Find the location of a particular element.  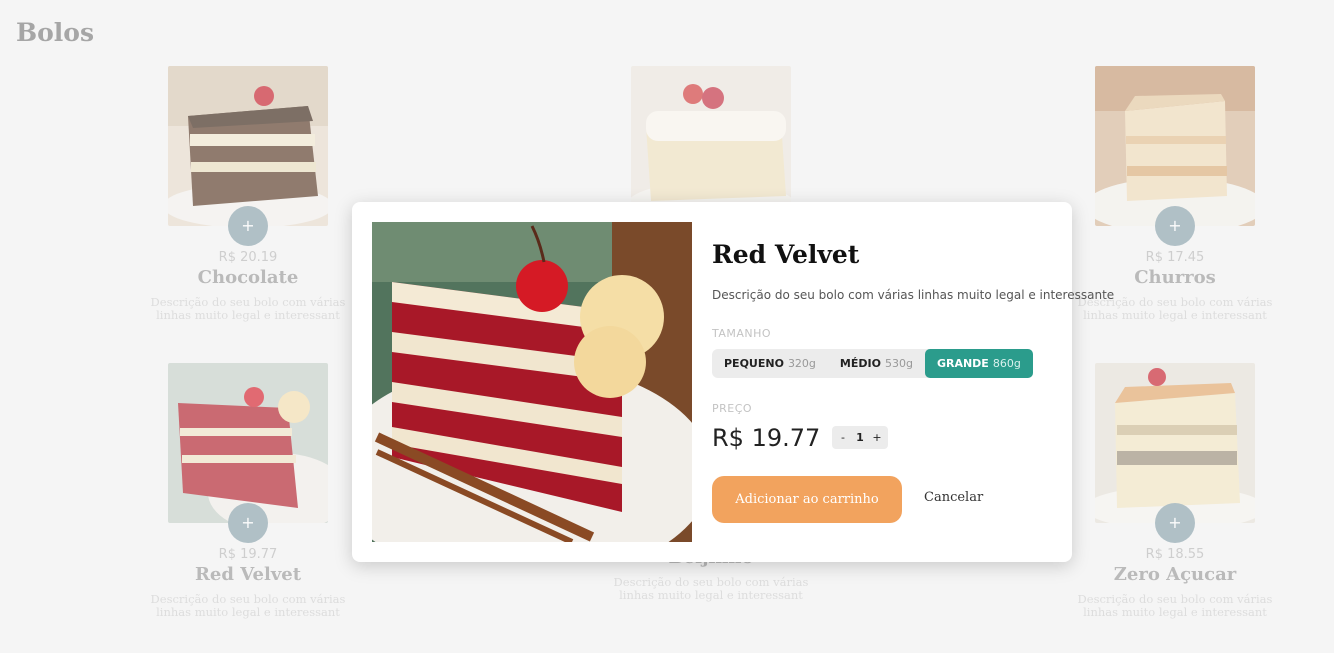

quantity-value: 1 is located at coordinates (860, 437).